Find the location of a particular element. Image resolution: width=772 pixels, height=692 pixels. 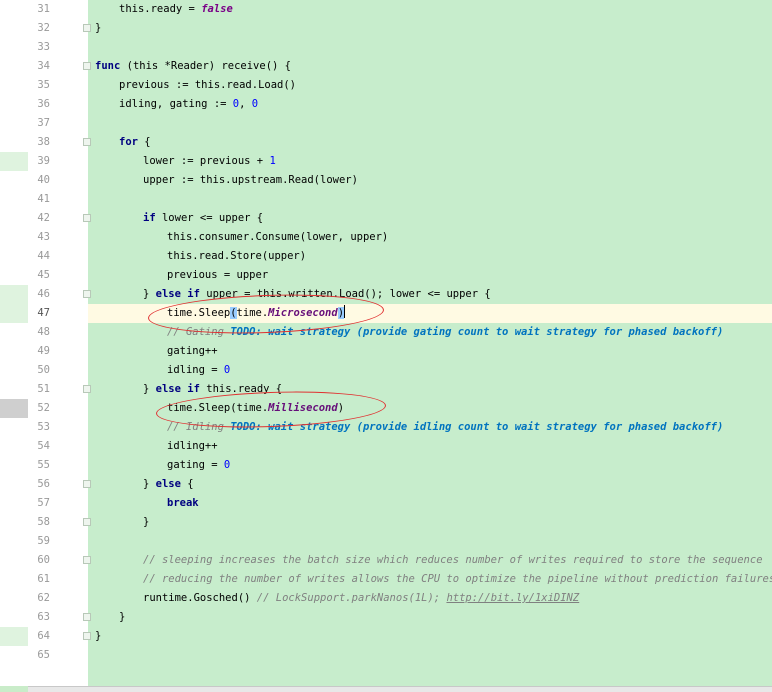

line-number: 63 is located at coordinates (43, 617).